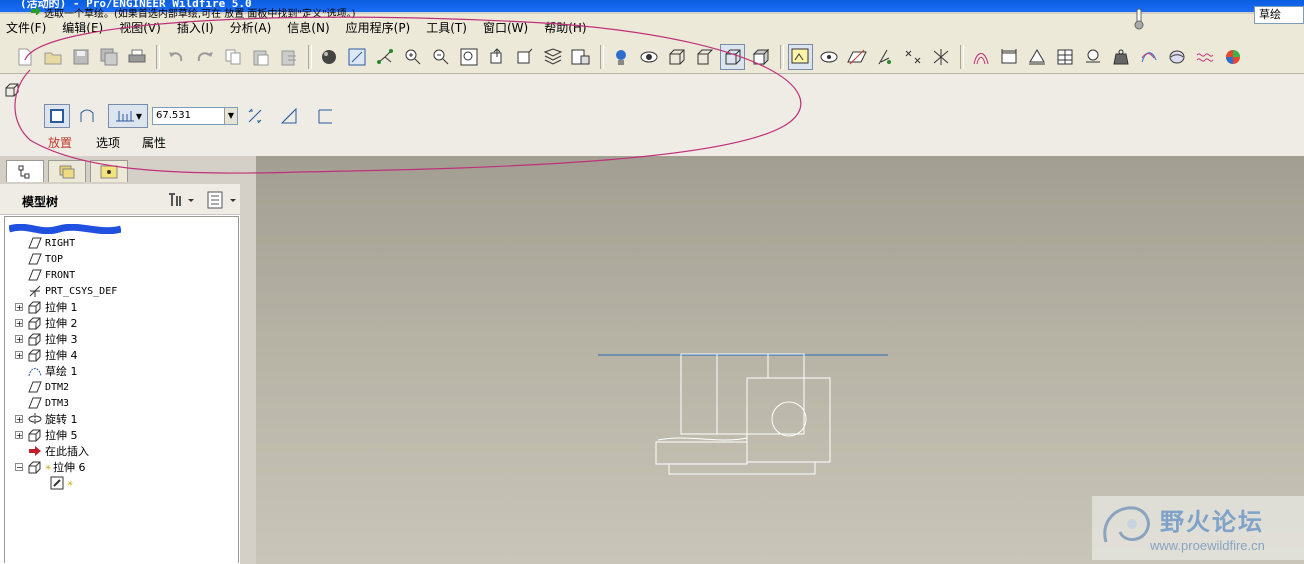 Image resolution: width=1304 pixels, height=564 pixels. What do you see at coordinates (380, 27) in the screenshot?
I see `menu-applications: 应用程序(P)` at bounding box center [380, 27].